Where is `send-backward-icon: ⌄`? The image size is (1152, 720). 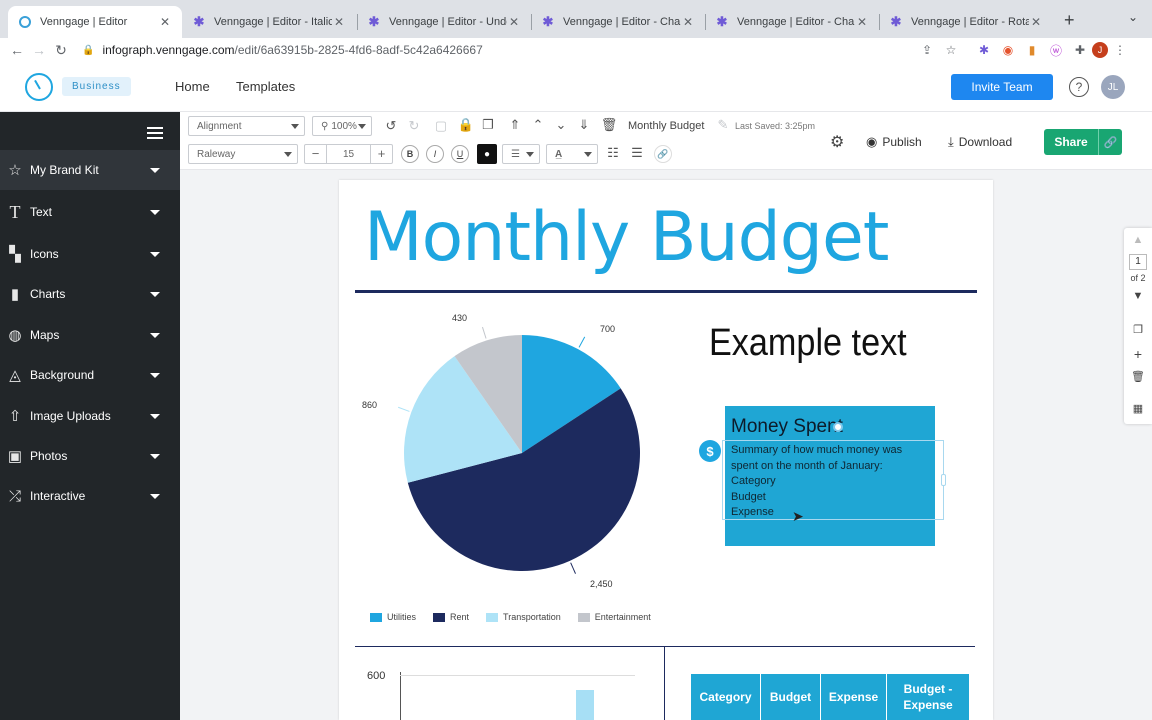
send-backward-icon: ⌄ is located at coordinates (561, 125).